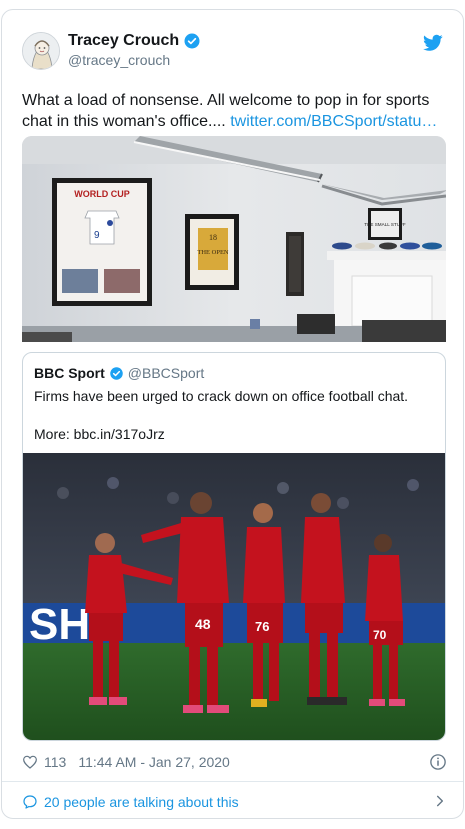 The image size is (465, 829). I want to click on divider, so click(232, 781).